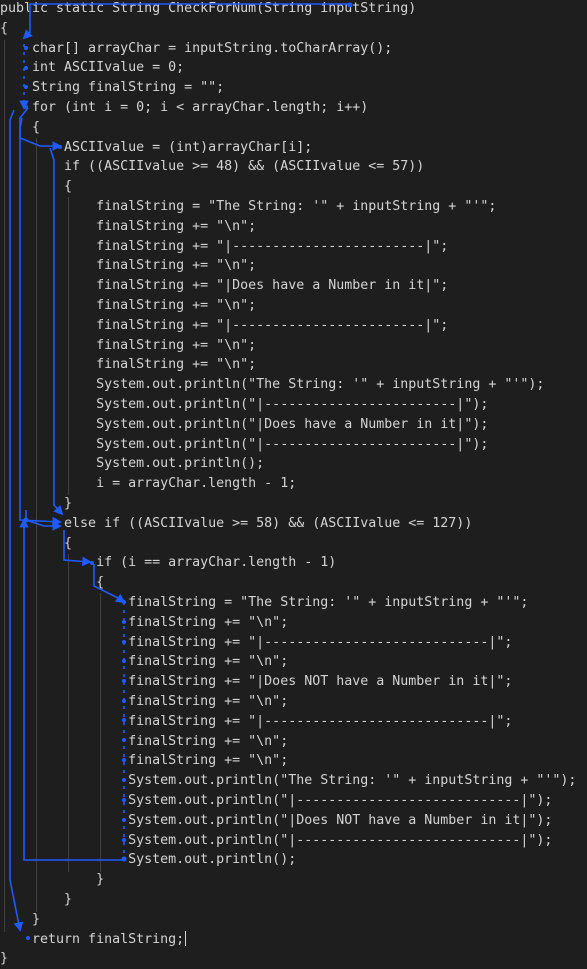 Image resolution: width=587 pixels, height=969 pixels. What do you see at coordinates (112, 88) in the screenshot?
I see `code-line: String finalString = "";` at bounding box center [112, 88].